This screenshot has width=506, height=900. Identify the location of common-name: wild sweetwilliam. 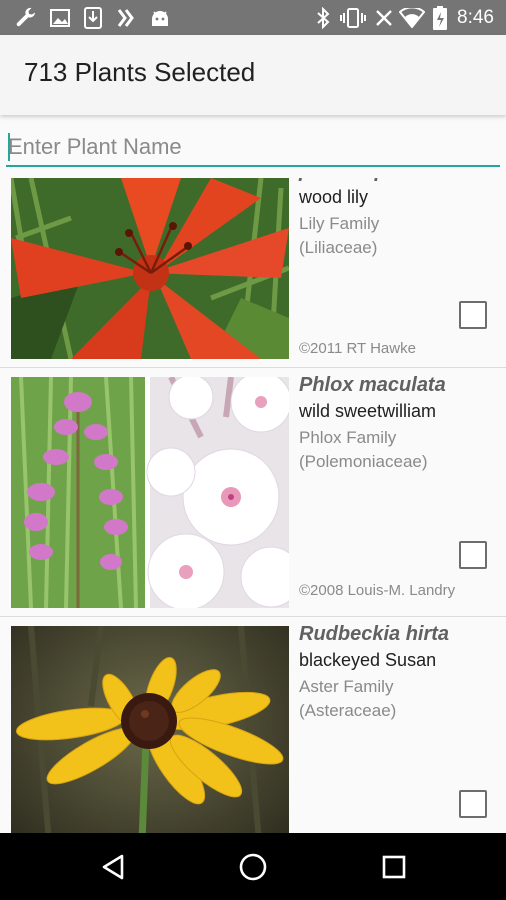
(368, 411).